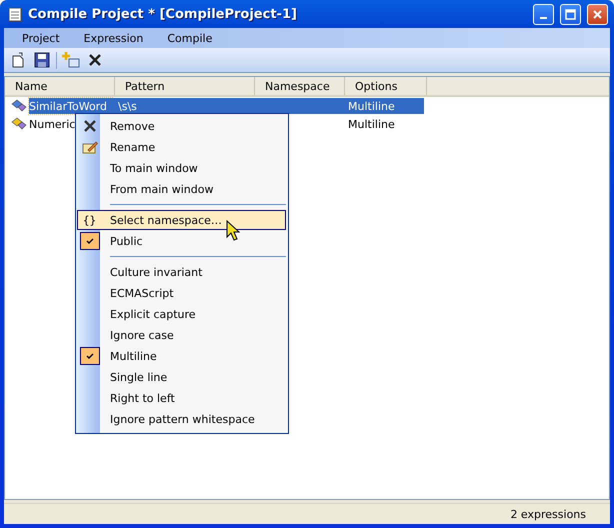 The height and width of the screenshot is (528, 614). I want to click on menu-item: Single line, so click(181, 377).